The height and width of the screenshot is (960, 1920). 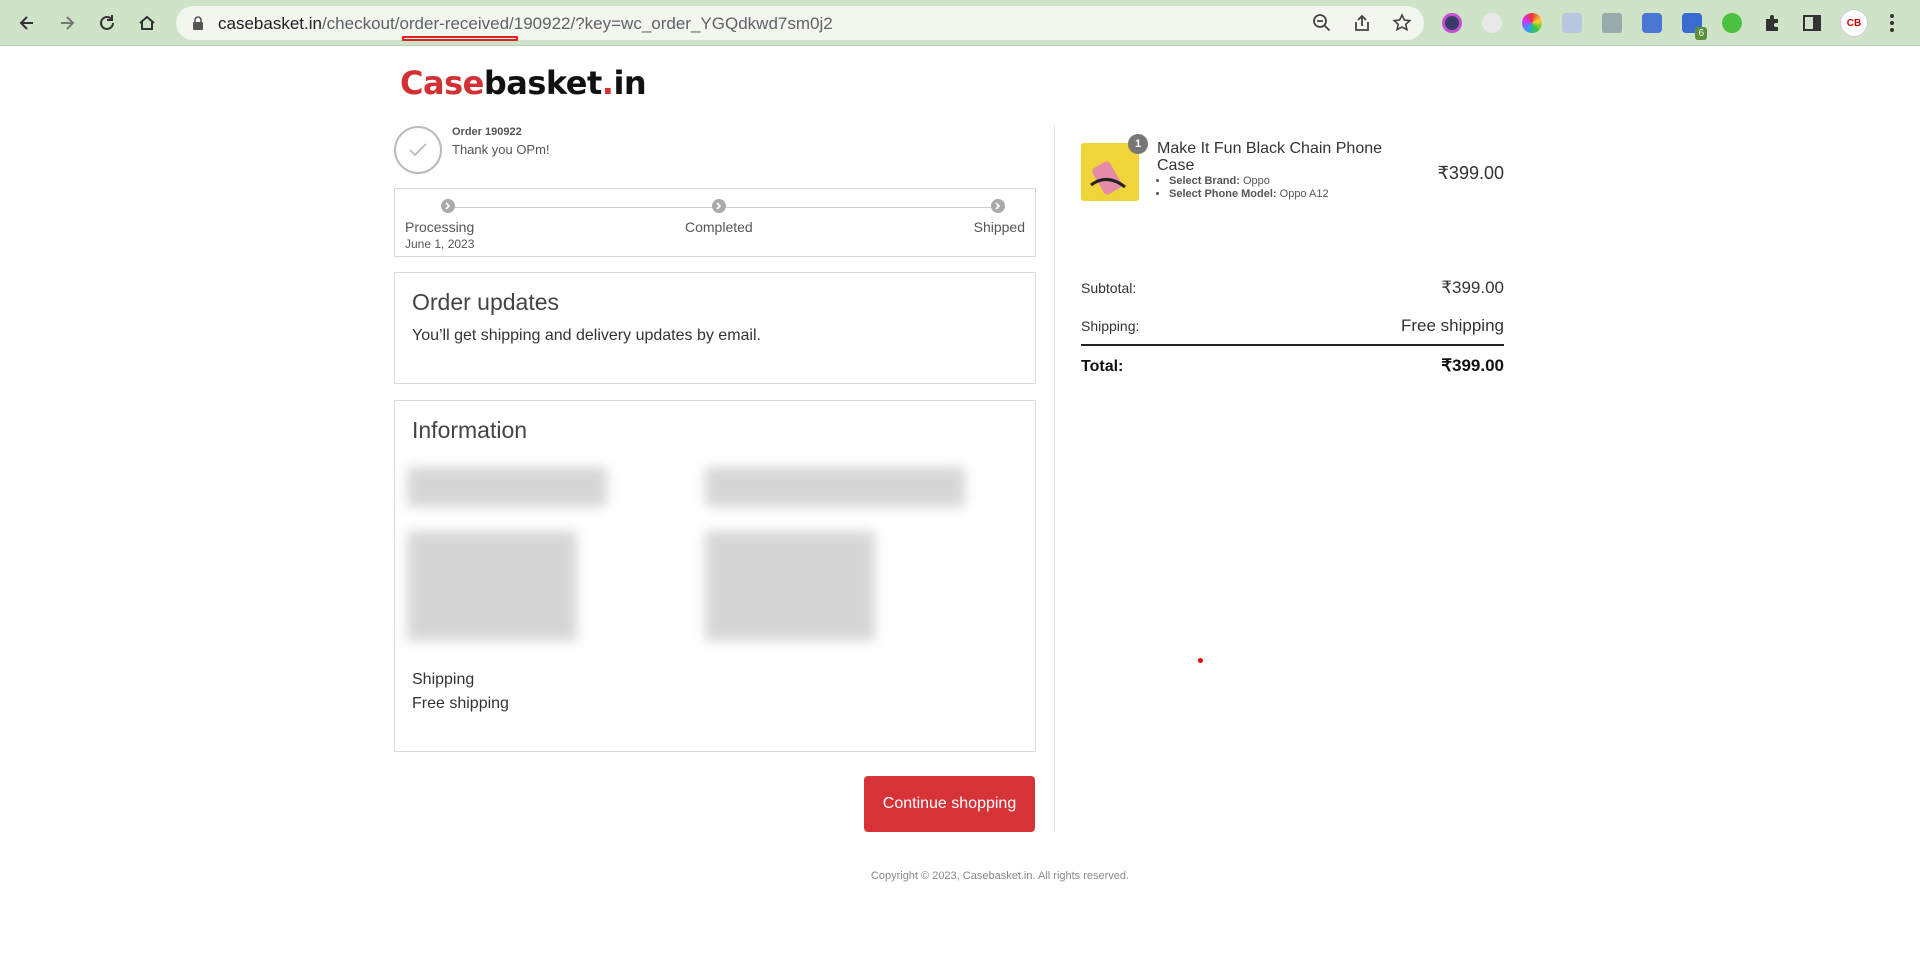 I want to click on total-label: Total:, so click(x=1102, y=366).